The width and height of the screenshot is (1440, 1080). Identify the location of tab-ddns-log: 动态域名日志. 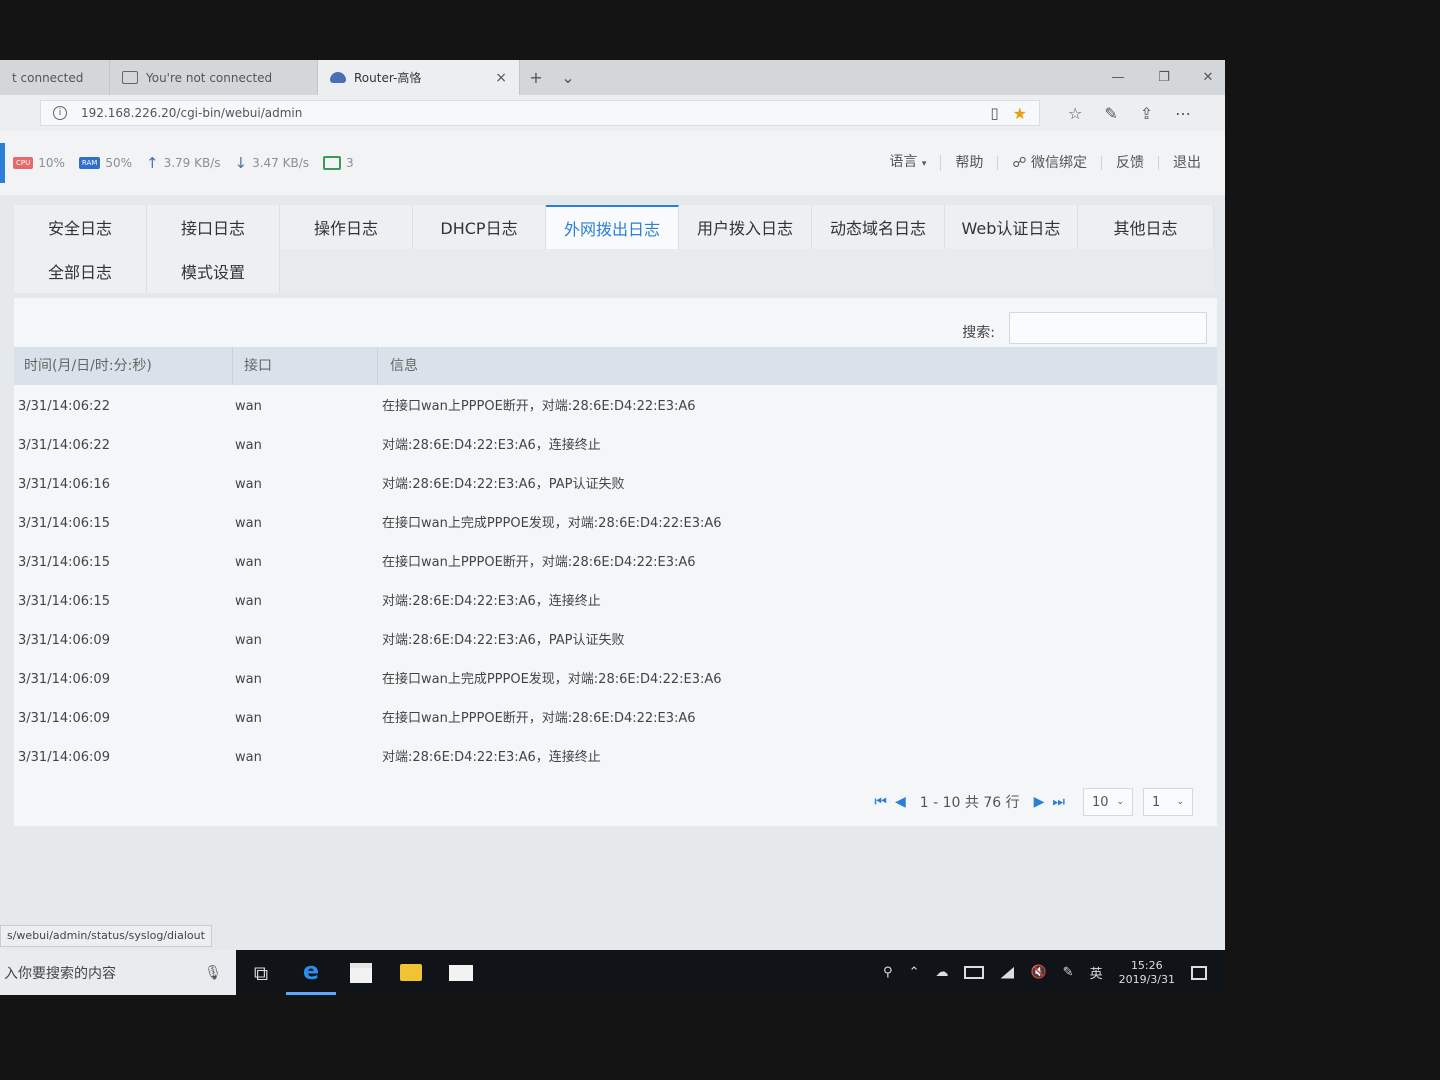
(878, 227).